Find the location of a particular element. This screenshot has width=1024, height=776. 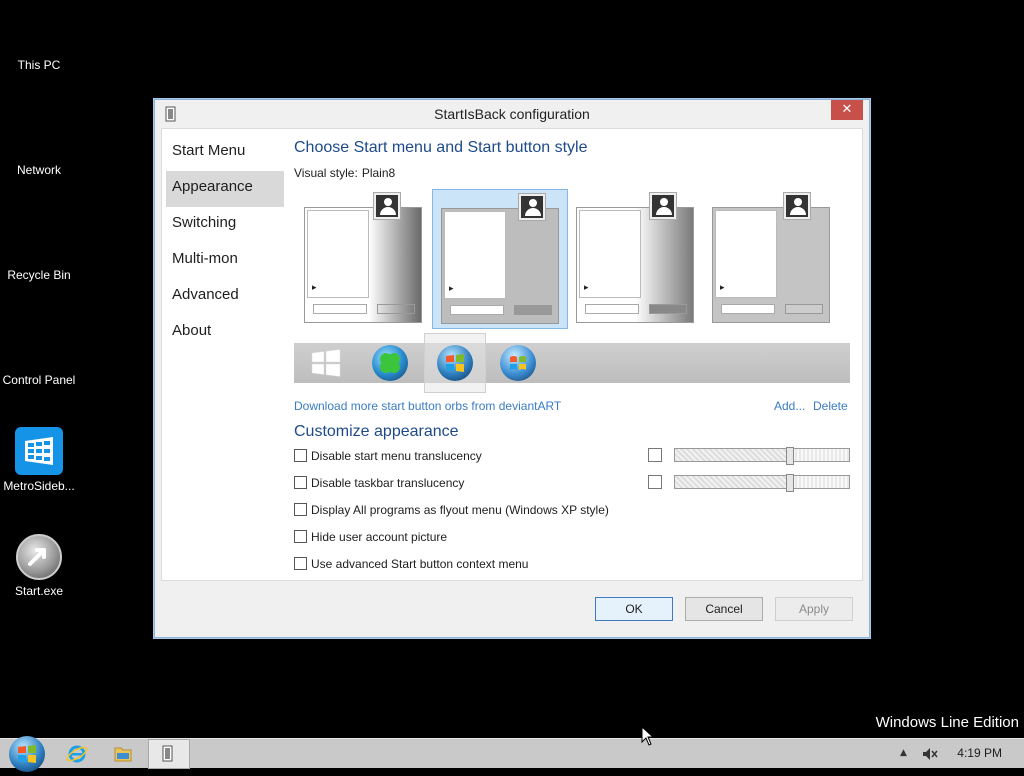

title-bar: StartIsBack configuration ✕ is located at coordinates (512, 114).